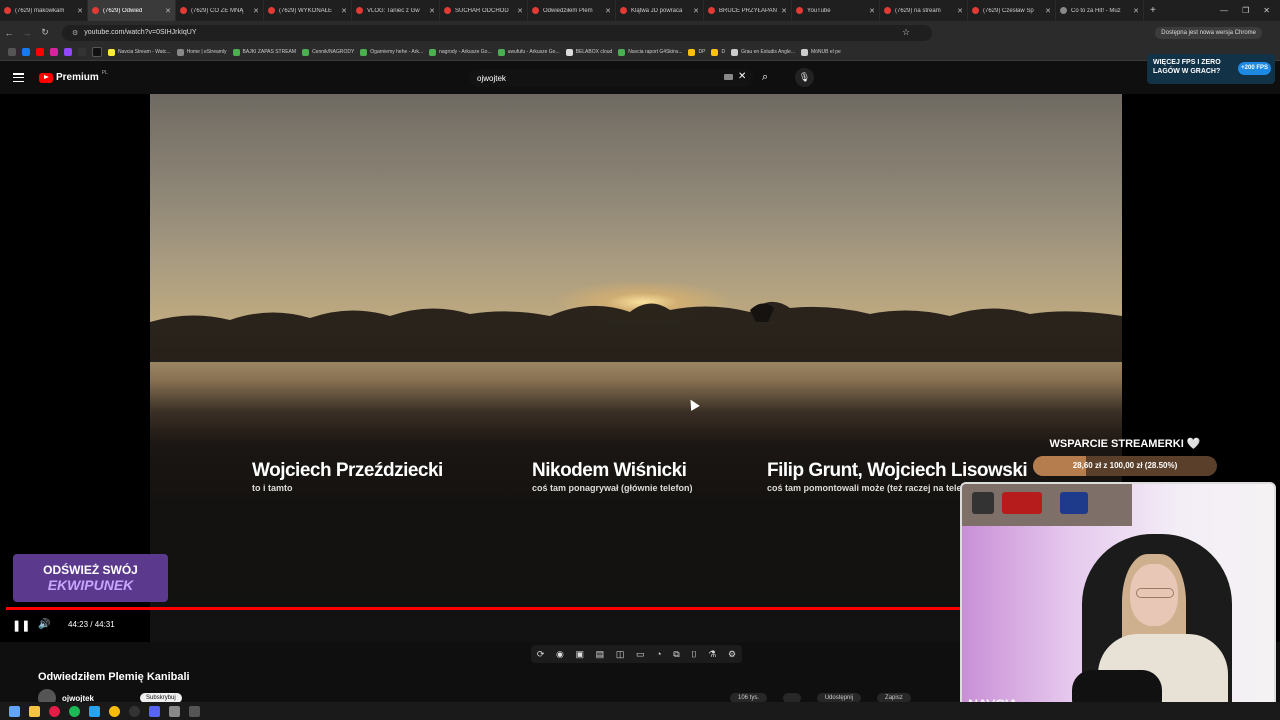 The image size is (1280, 720). What do you see at coordinates (1266, 10) in the screenshot?
I see `close-window-icon: ✕` at bounding box center [1266, 10].